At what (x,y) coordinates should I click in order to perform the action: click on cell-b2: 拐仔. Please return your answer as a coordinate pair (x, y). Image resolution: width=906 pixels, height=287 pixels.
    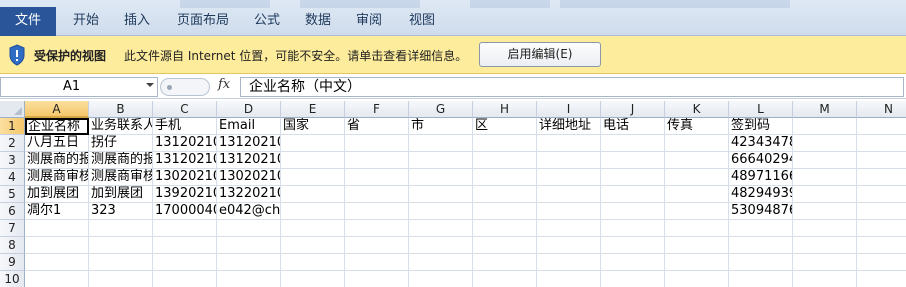
    Looking at the image, I should click on (121, 143).